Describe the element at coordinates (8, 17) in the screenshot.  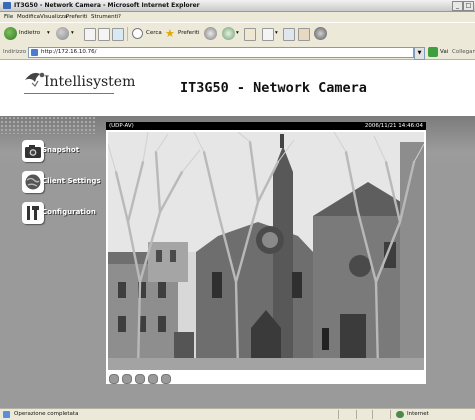
I see `menu-file: File` at that location.